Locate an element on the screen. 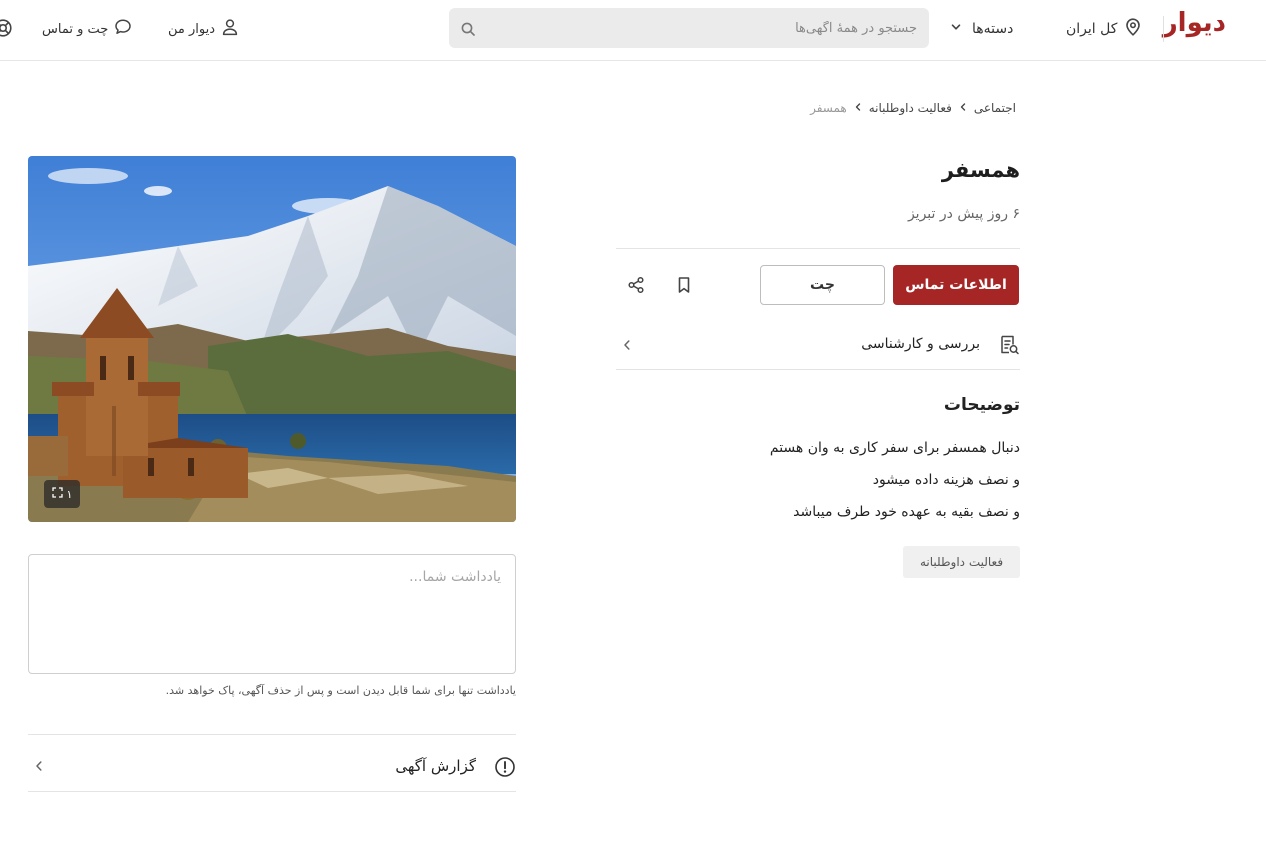 The image size is (1266, 844). gallery-count-label: ۱ is located at coordinates (69, 494).